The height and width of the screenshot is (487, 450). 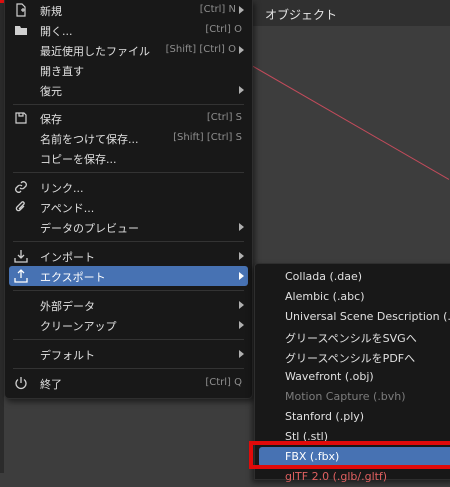 I want to click on menu-item-new: 新規 [Ctrl] N, so click(x=128, y=10).